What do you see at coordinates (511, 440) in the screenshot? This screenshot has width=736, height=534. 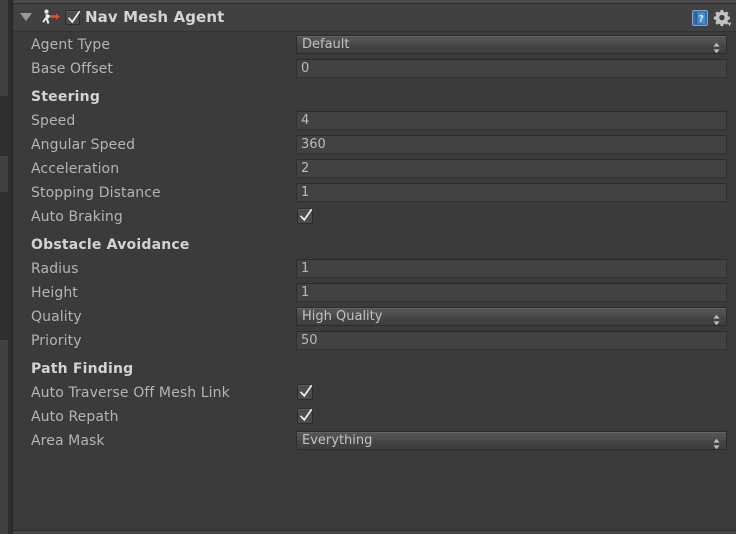 I see `dropdown-area-mask: Everything` at bounding box center [511, 440].